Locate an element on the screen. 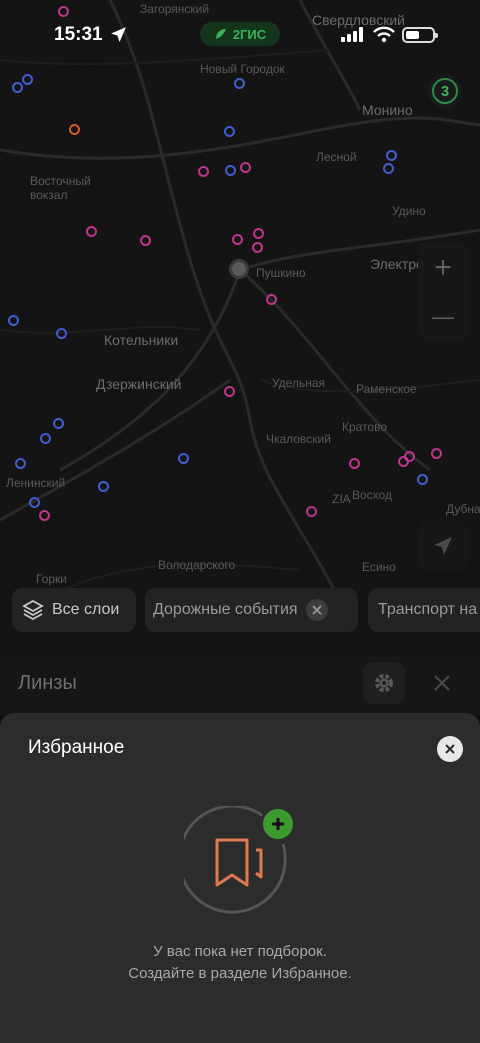 The height and width of the screenshot is (1043, 480). zoom-controls: + — is located at coordinates (443, 292).